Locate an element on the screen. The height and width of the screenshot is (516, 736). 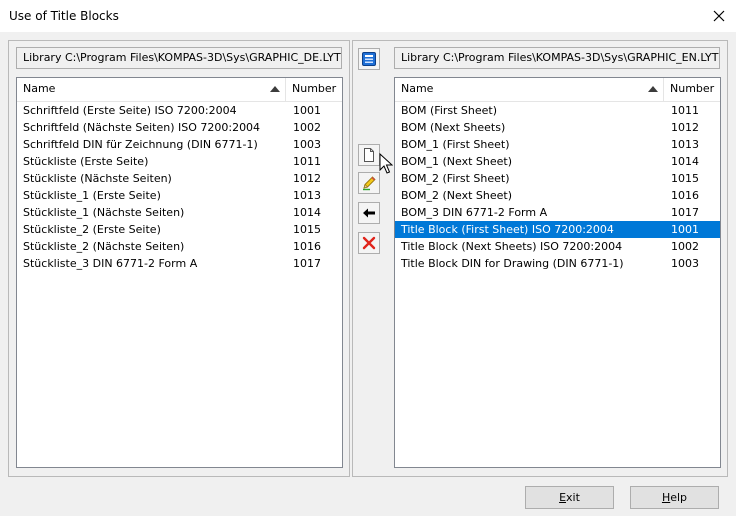
close-icon is located at coordinates (719, 16).